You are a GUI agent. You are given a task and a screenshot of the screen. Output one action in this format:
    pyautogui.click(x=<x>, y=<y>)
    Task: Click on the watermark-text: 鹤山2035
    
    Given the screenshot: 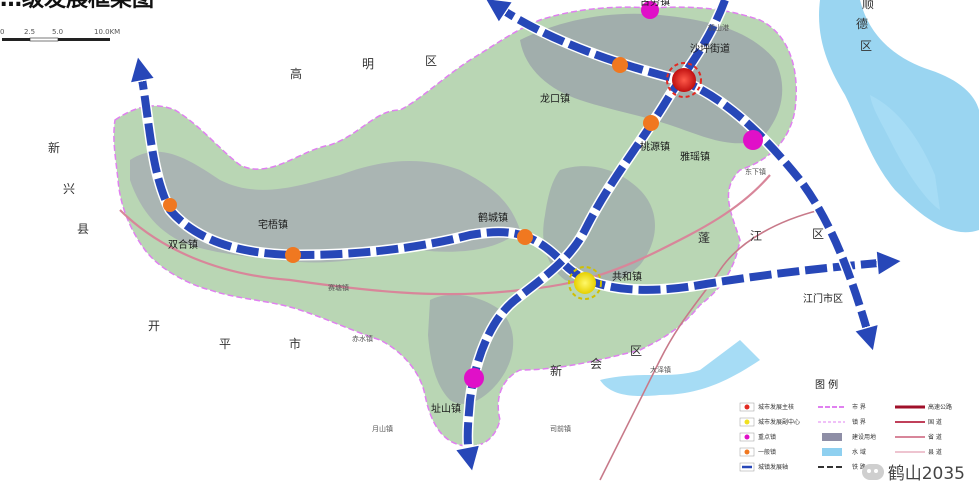 What is the action you would take?
    pyautogui.click(x=926, y=474)
    